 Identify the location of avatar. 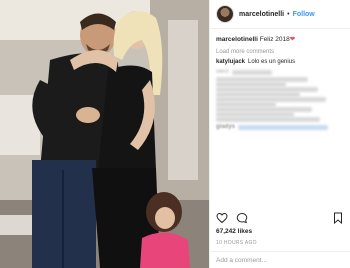
(225, 14).